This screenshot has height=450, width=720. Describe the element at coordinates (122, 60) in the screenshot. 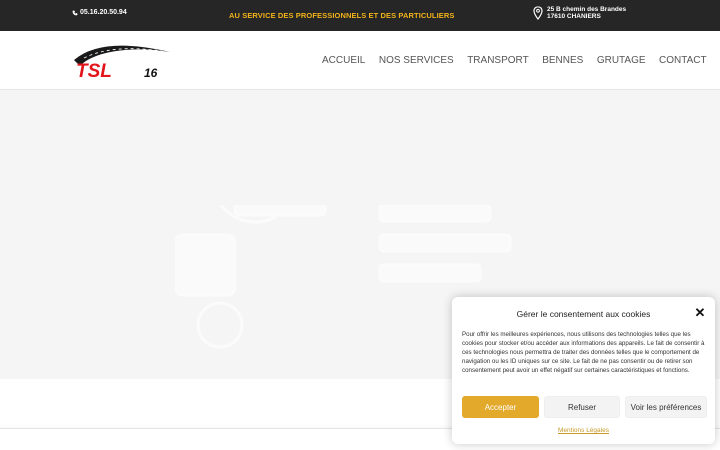

I see `site-logo: TSL 16` at that location.